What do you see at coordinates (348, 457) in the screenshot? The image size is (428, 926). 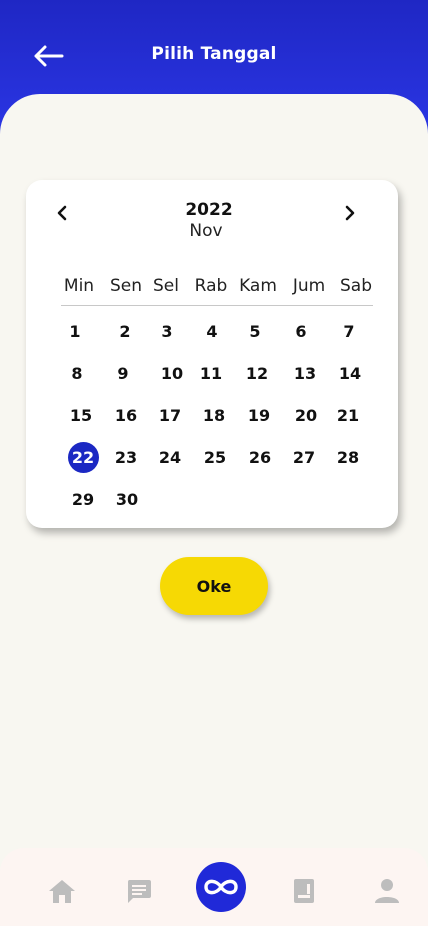 I see `calendar-day: 28` at bounding box center [348, 457].